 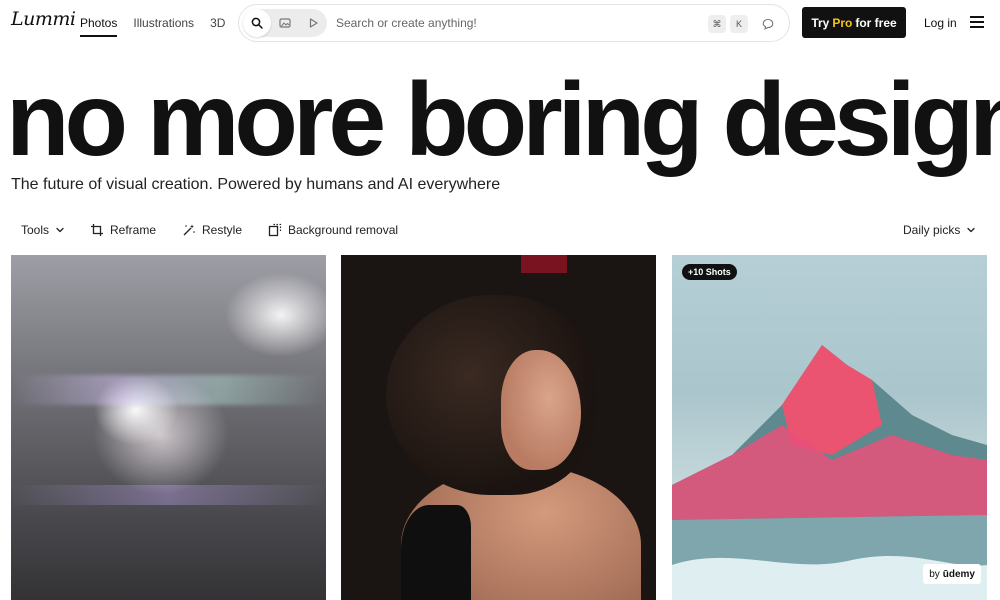 What do you see at coordinates (189, 230) in the screenshot?
I see `magic-wand-icon` at bounding box center [189, 230].